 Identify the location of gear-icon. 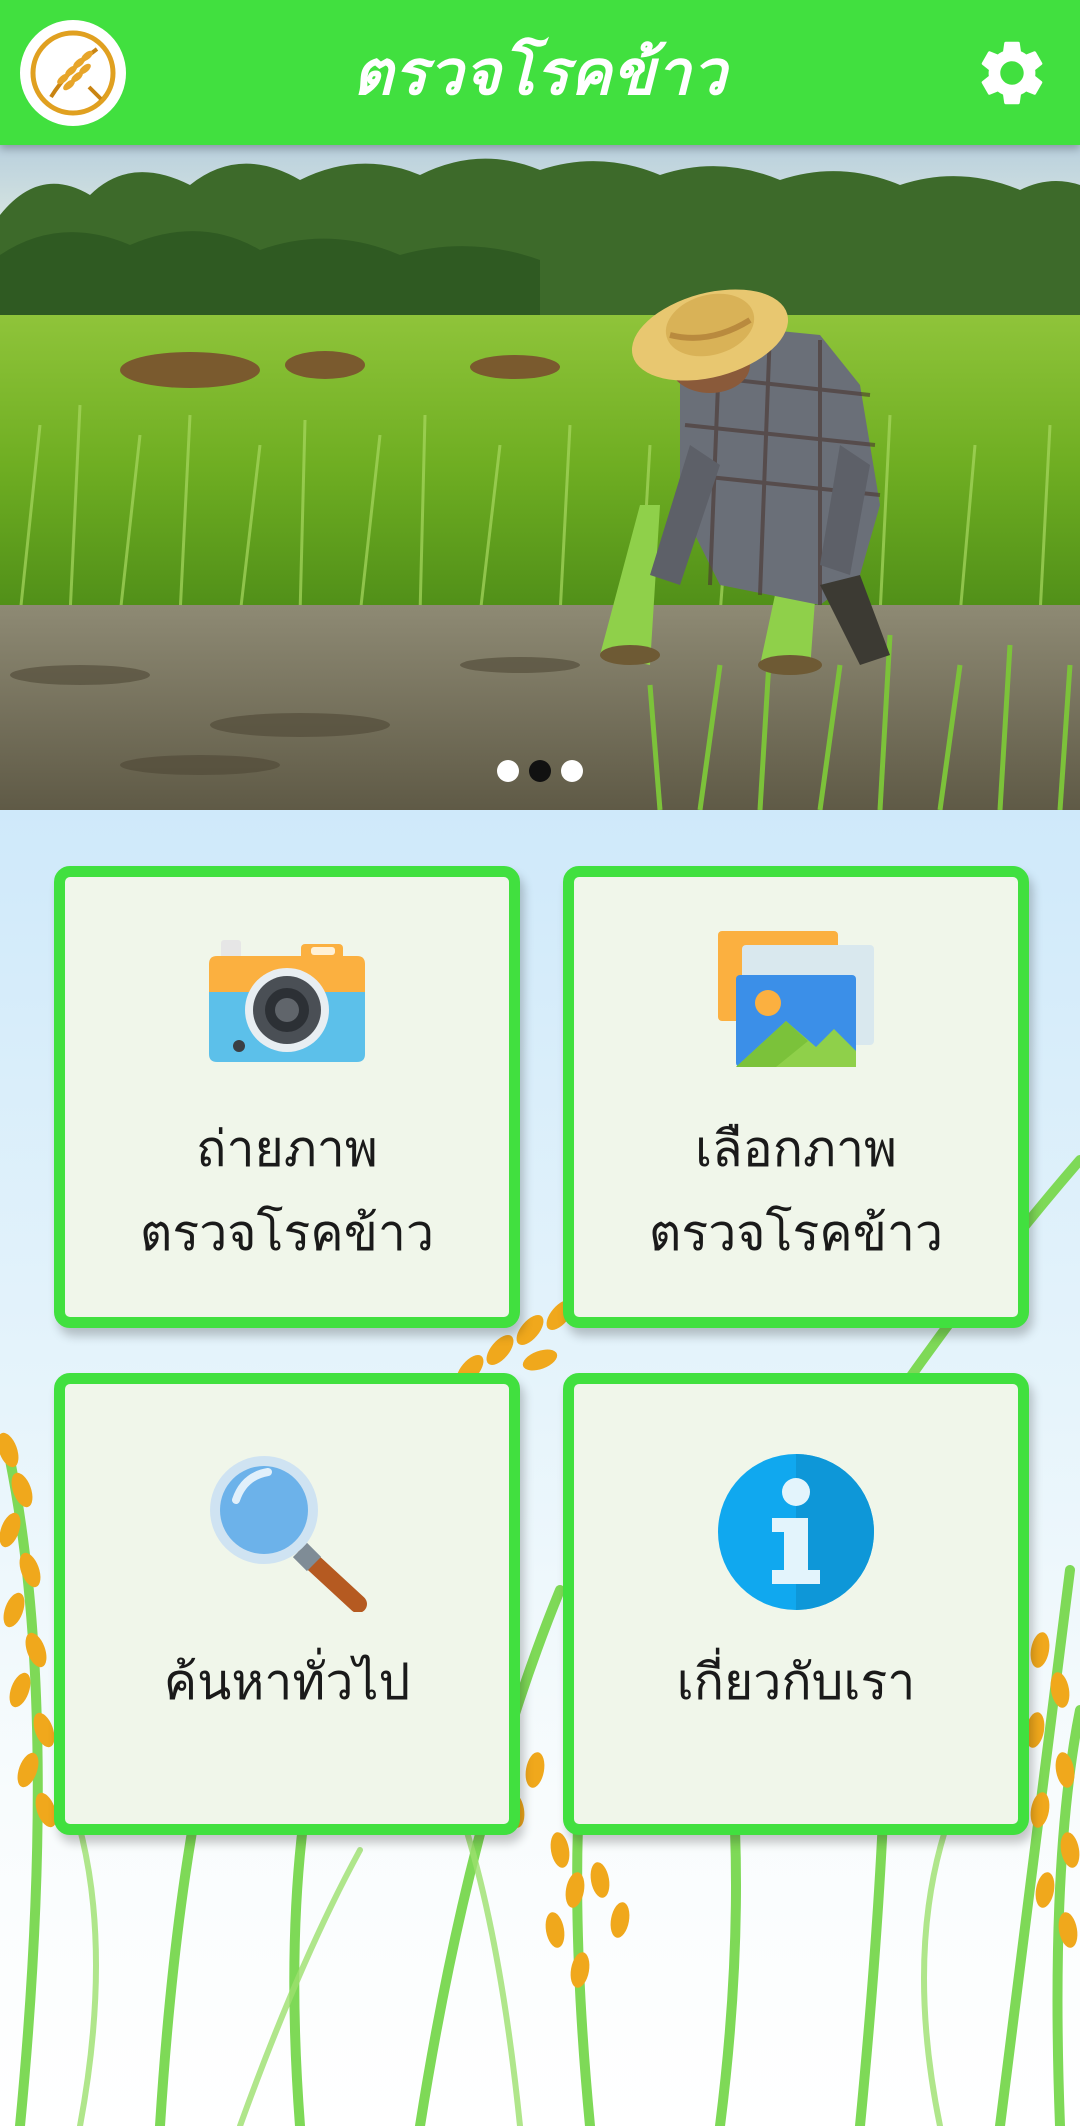
(1012, 73).